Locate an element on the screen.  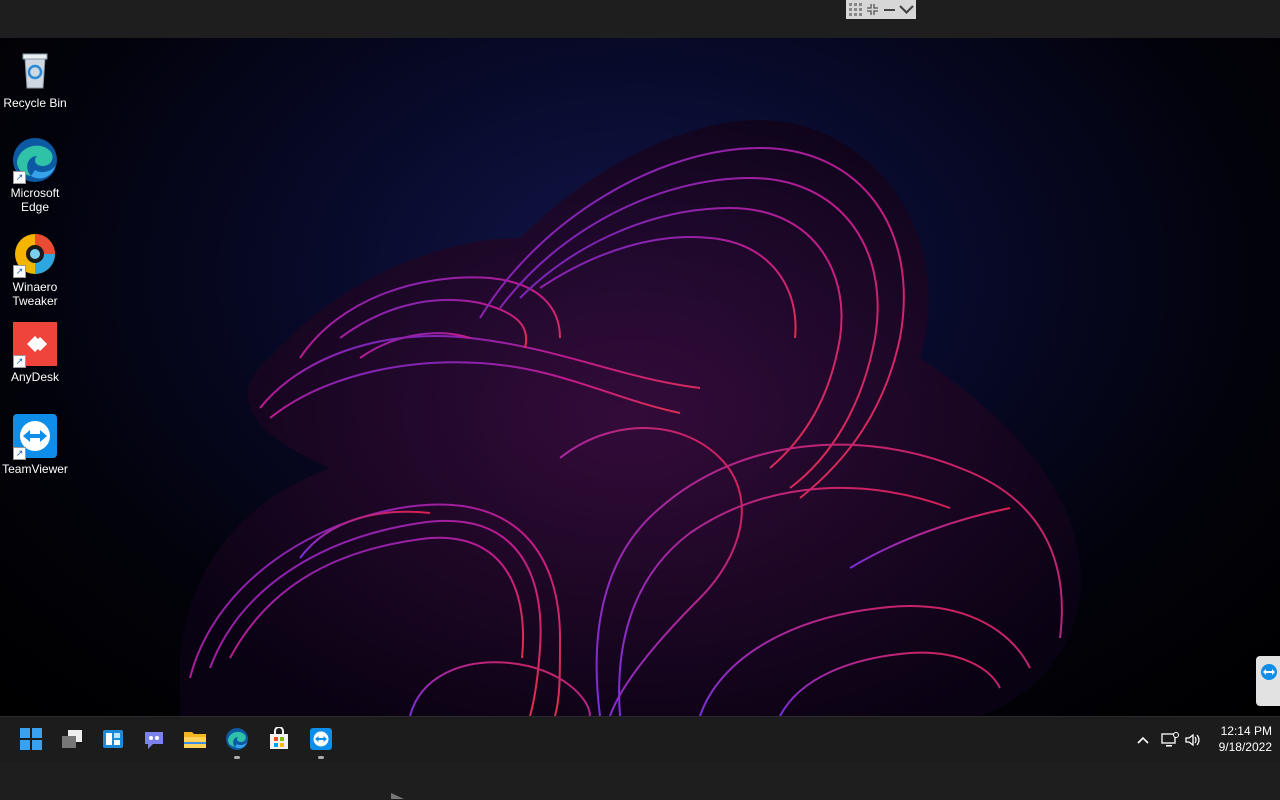
minimize-icon is located at coordinates (889, 9).